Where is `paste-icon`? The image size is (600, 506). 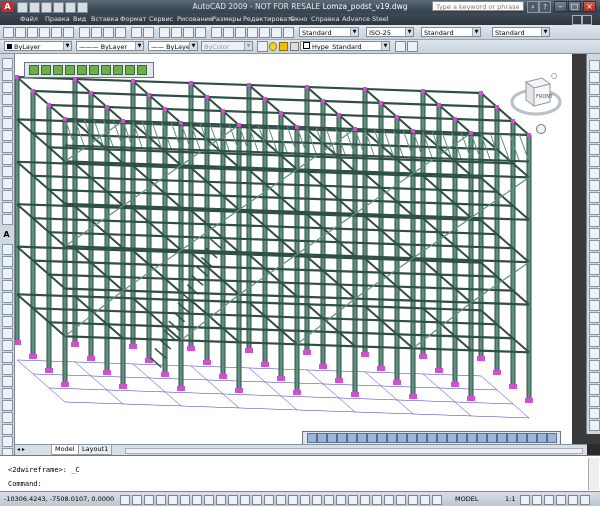 paste-icon is located at coordinates (108, 32).